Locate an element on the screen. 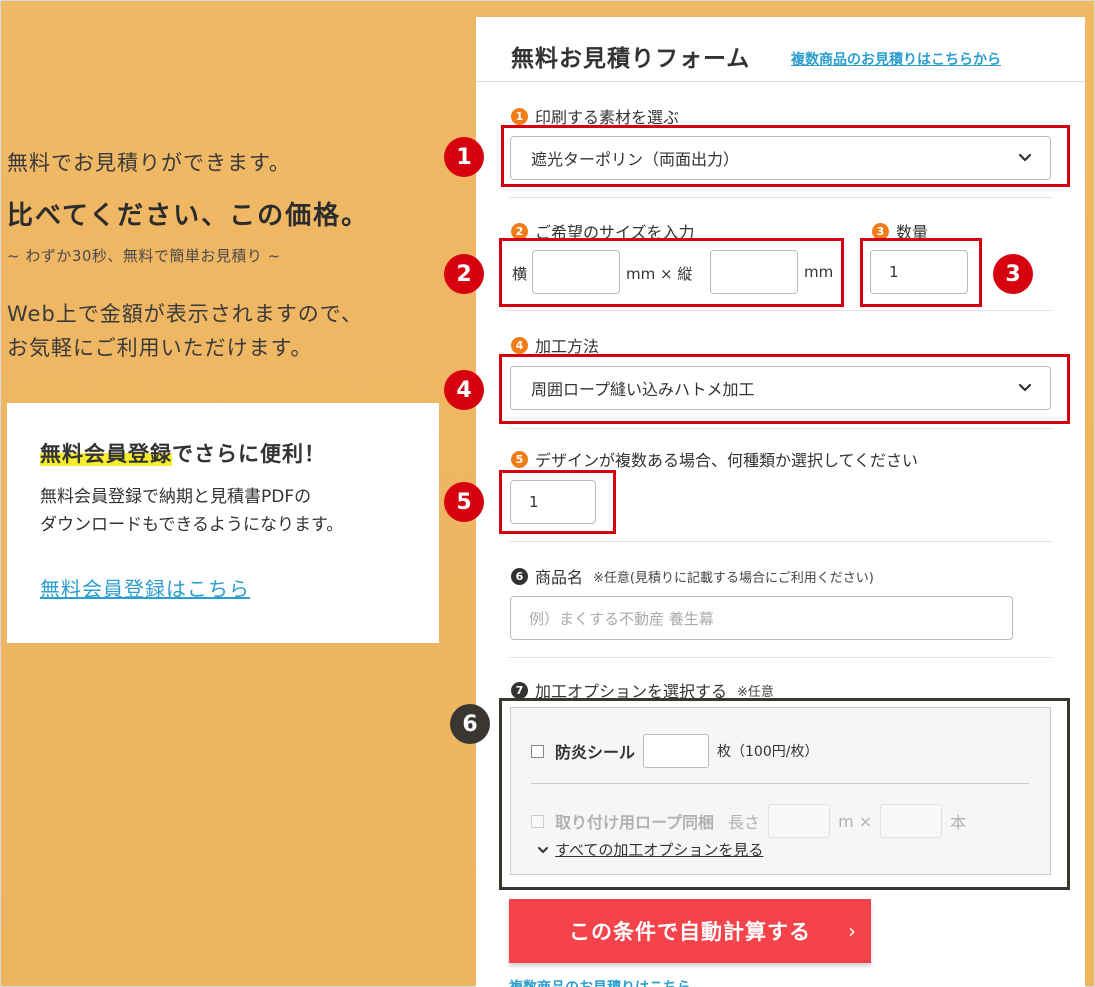 The image size is (1095, 987). step1-number: 1 is located at coordinates (519, 116).